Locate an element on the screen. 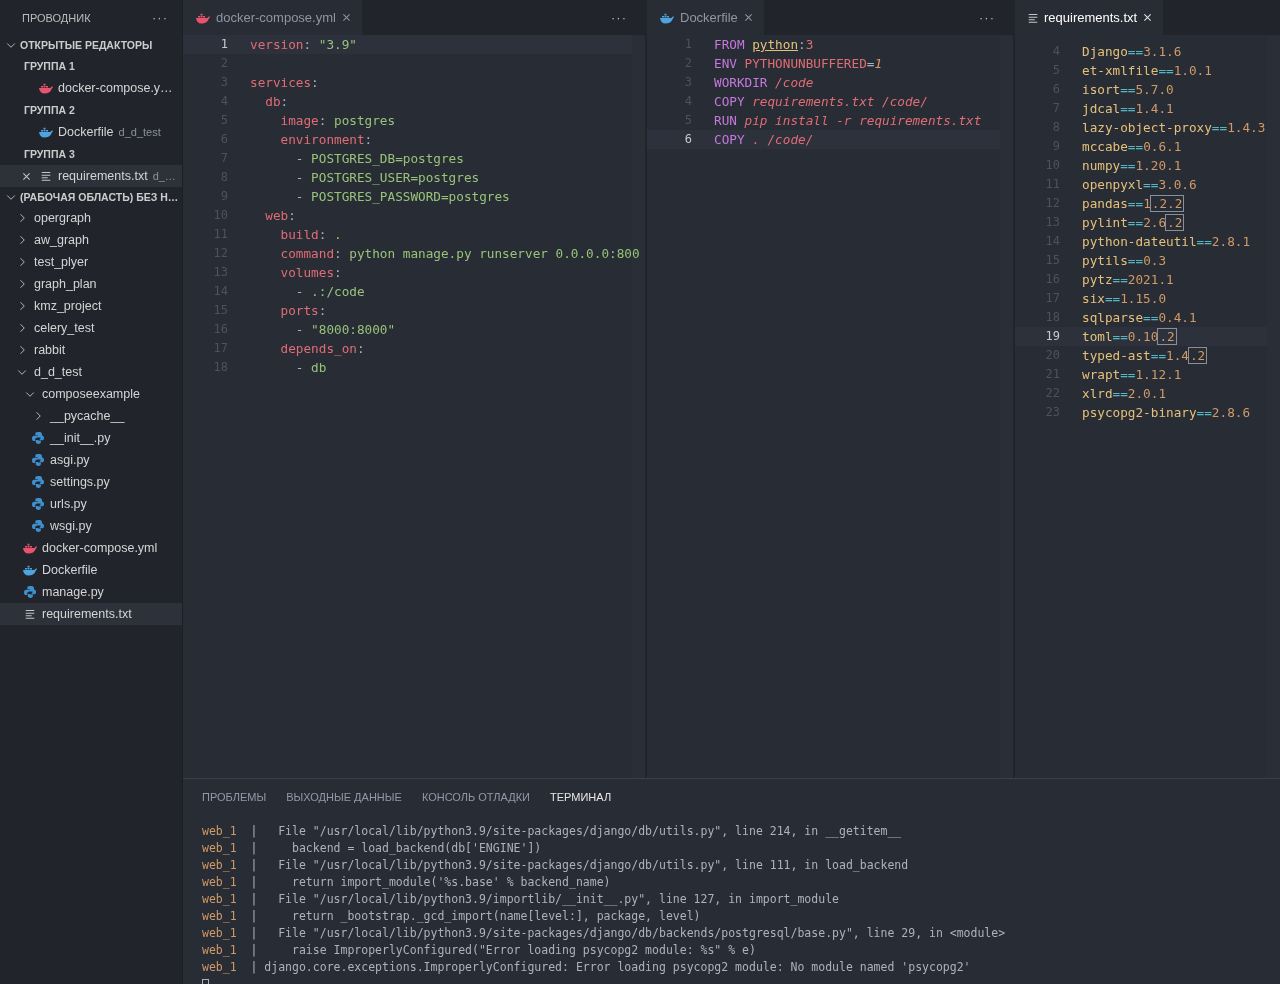 This screenshot has width=1280, height=984. folder-item: d_d_test is located at coordinates (91, 372).